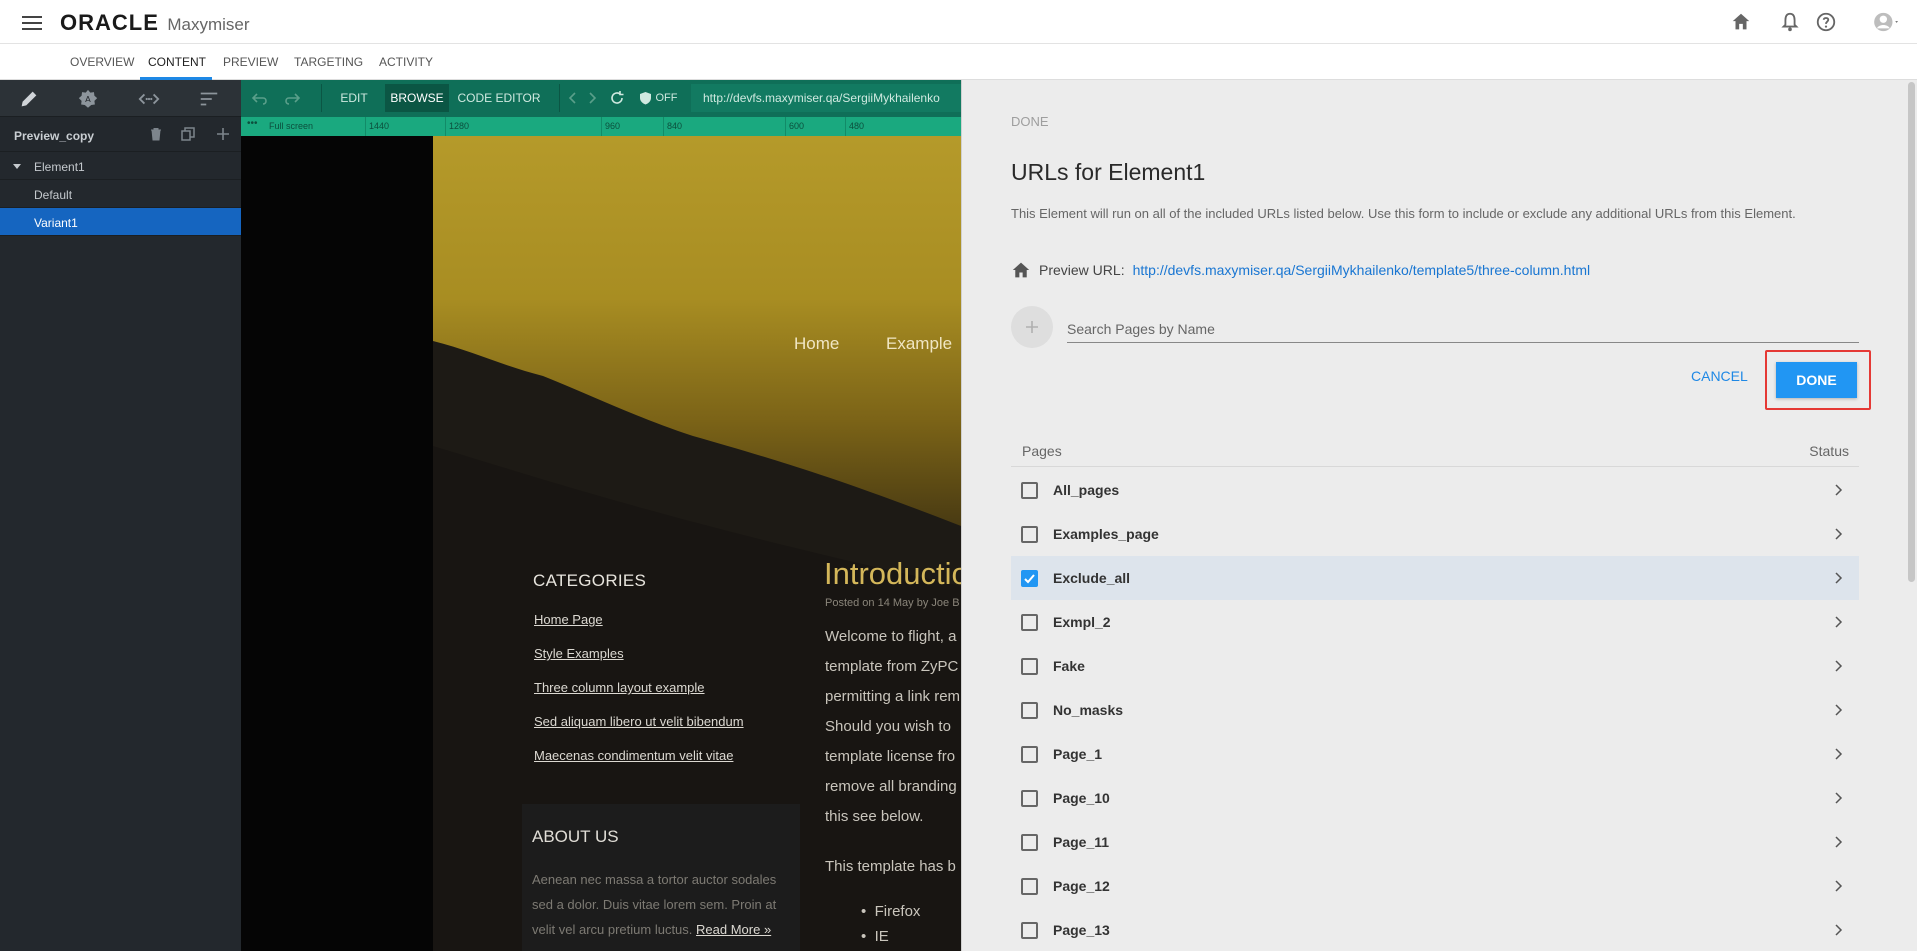 The width and height of the screenshot is (1917, 951). Describe the element at coordinates (639, 721) in the screenshot. I see `category-link: Sed aliquam libero ut velit bibendum` at that location.